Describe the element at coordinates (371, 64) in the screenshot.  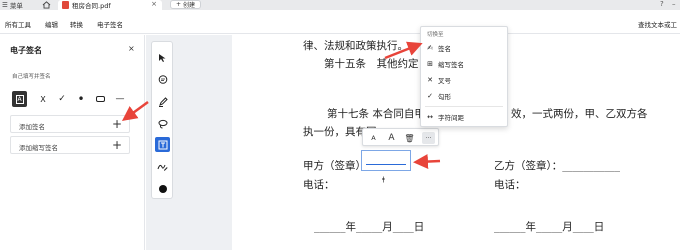
I see `doc-line-2: 第十五条 其他约定` at that location.